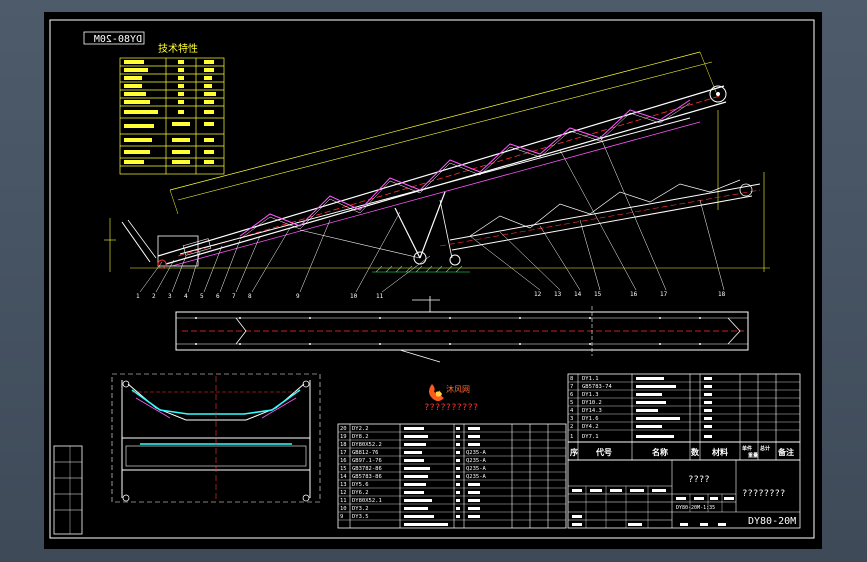 The image size is (867, 562). I want to click on bom-row-16-material: Q235-A, so click(476, 461).